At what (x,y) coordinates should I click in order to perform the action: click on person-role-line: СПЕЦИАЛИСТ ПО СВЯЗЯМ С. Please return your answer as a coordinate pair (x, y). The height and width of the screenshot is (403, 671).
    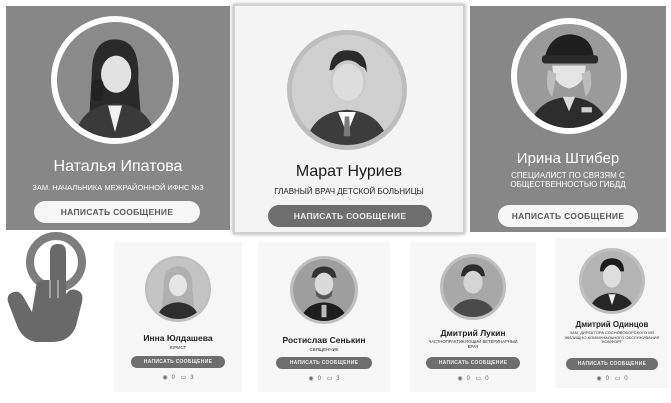
    Looking at the image, I should click on (568, 175).